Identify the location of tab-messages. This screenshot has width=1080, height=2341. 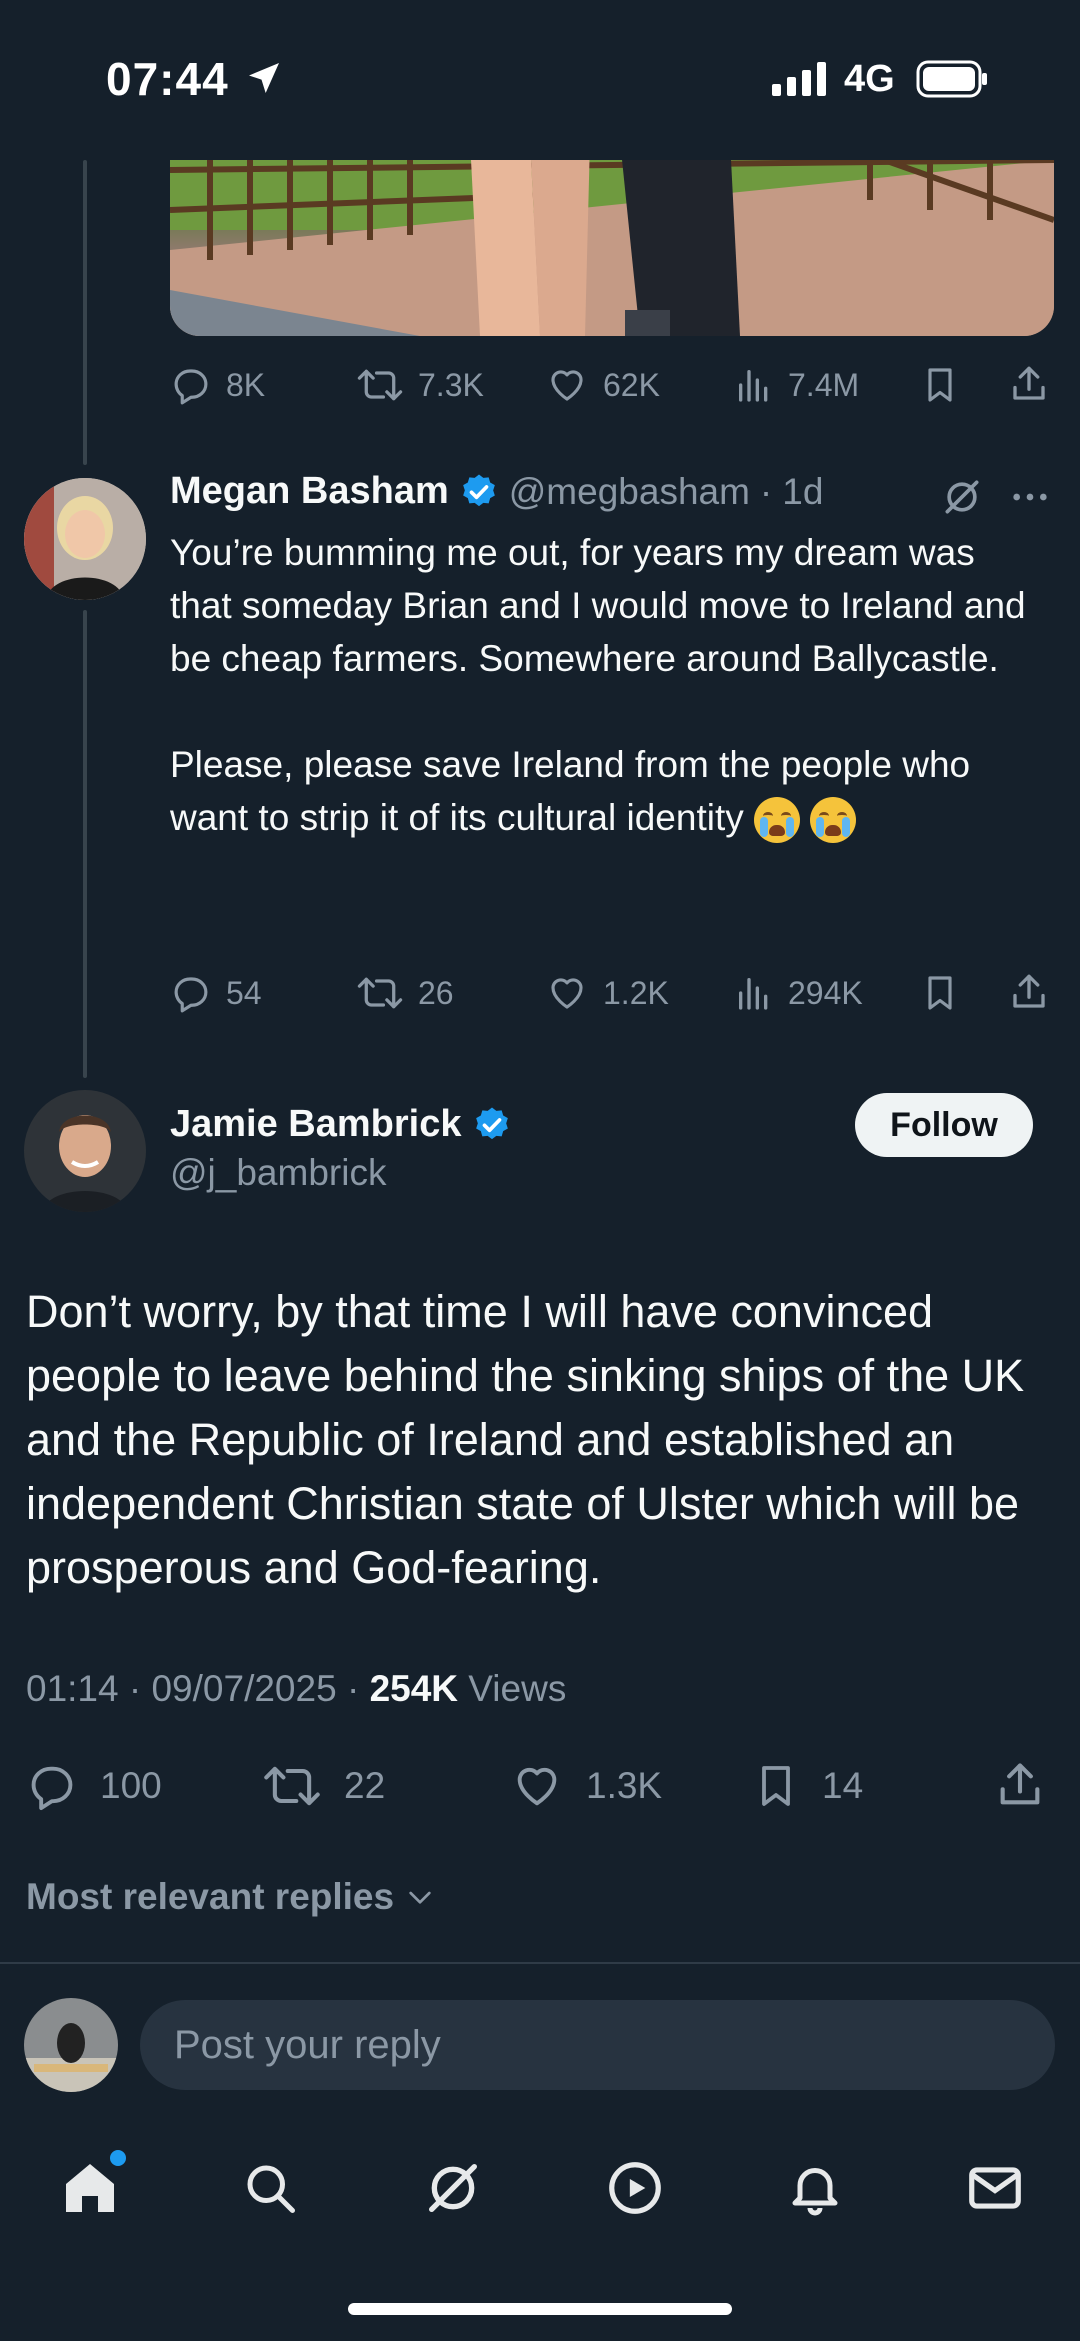
(995, 2188).